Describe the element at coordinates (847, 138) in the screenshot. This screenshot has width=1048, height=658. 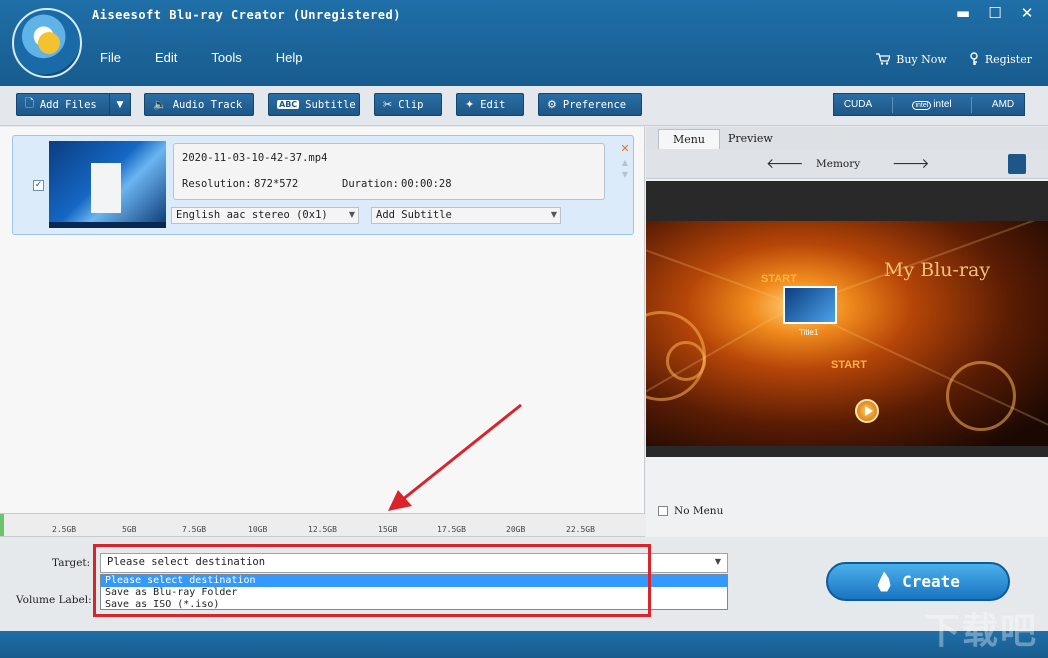
I see `panel-tabs: Menu Preview` at that location.